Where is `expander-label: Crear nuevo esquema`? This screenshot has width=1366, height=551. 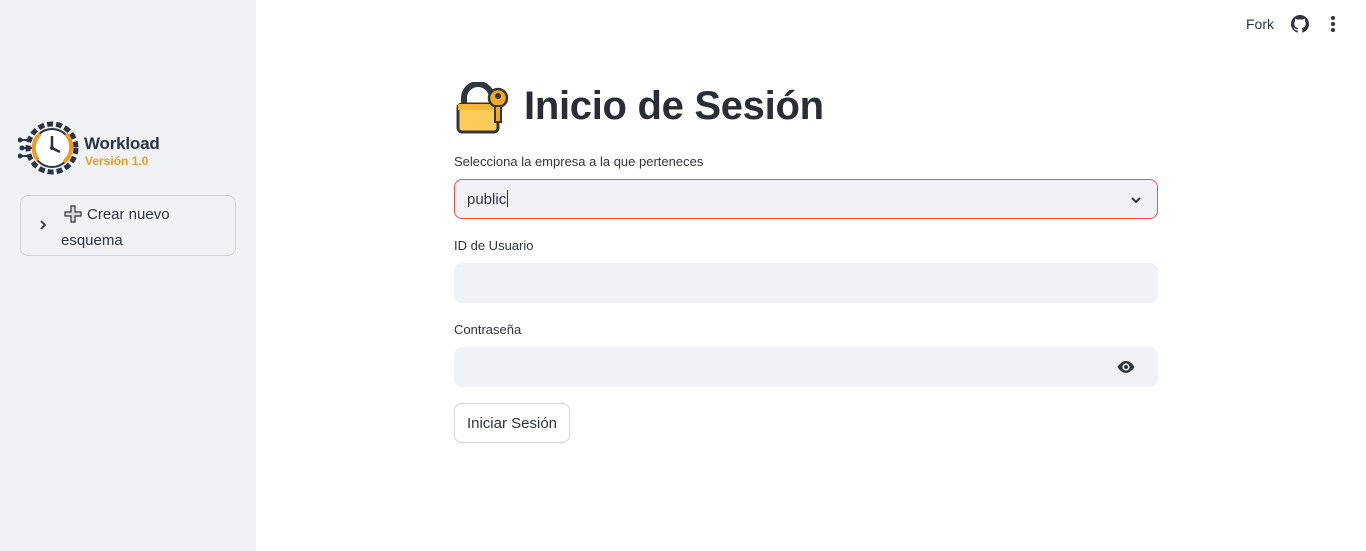 expander-label: Crear nuevo esquema is located at coordinates (115, 227).